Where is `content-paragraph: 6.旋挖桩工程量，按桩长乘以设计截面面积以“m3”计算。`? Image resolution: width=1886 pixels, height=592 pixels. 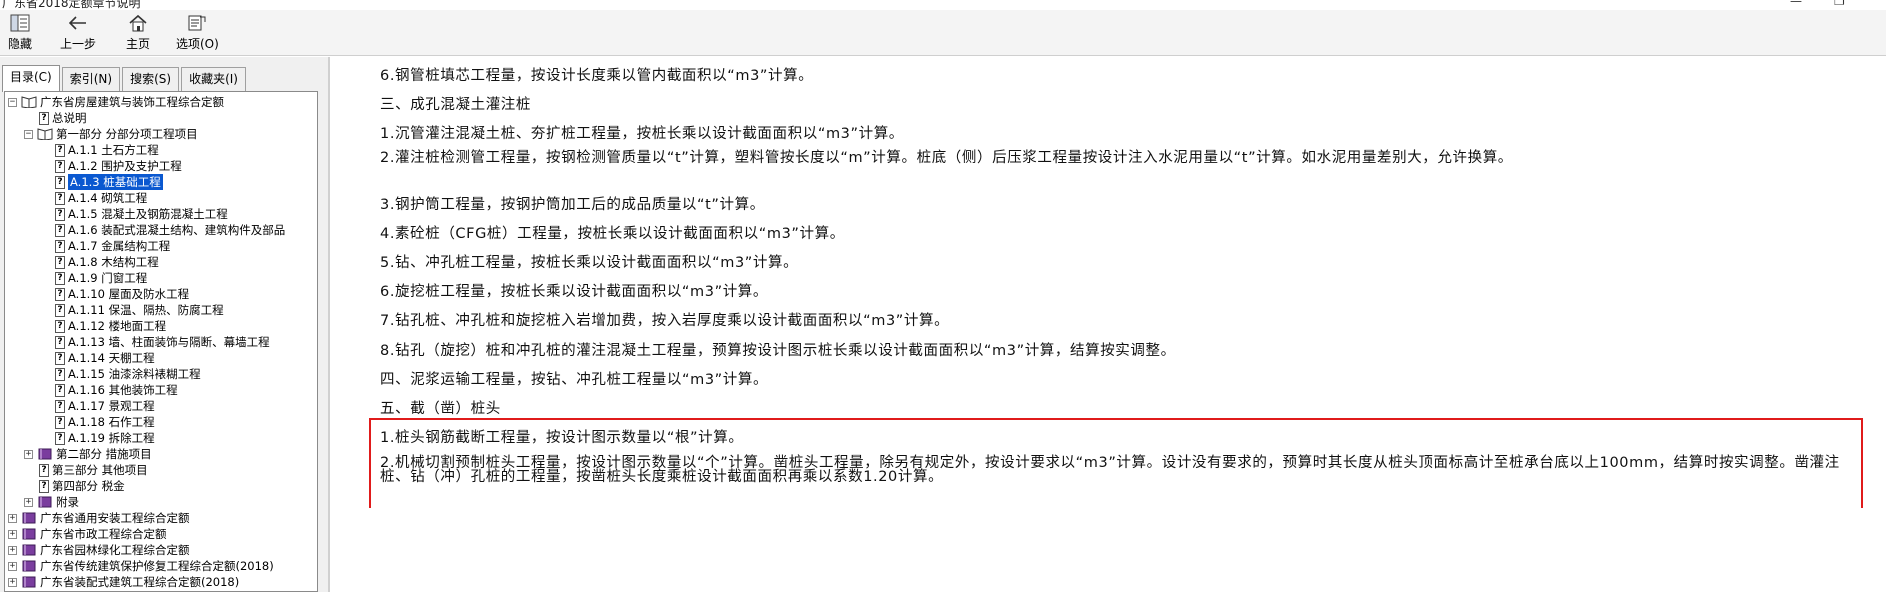 content-paragraph: 6.旋挖桩工程量，按桩长乘以设计截面面积以“m3”计算。 is located at coordinates (574, 292).